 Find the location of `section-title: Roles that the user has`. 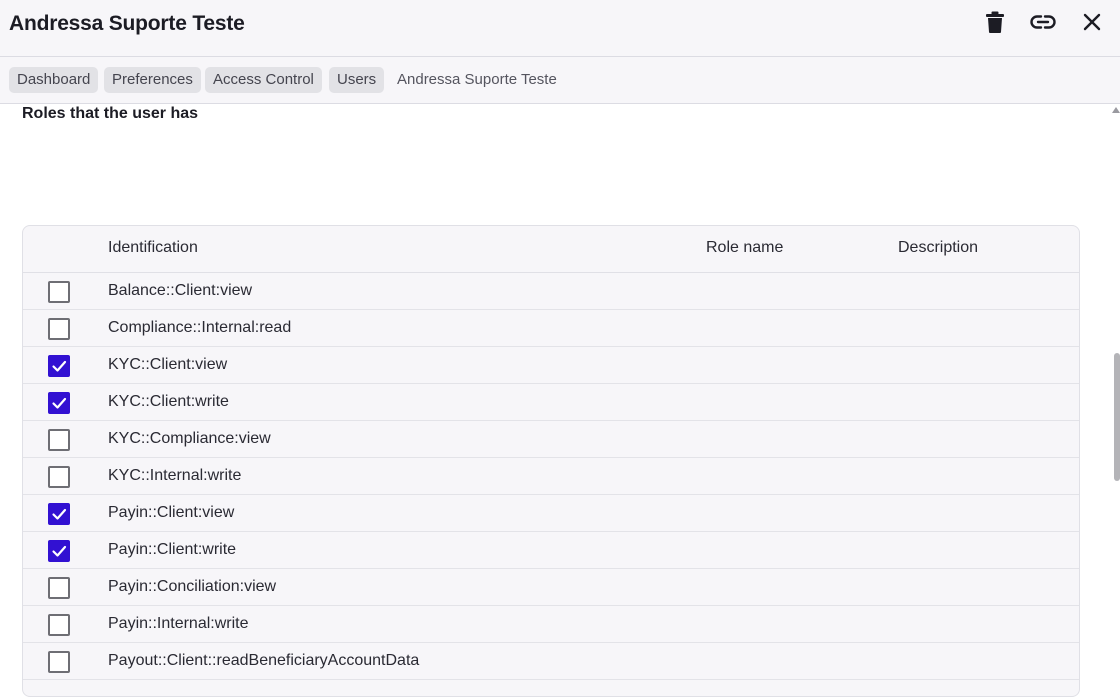

section-title: Roles that the user has is located at coordinates (110, 113).